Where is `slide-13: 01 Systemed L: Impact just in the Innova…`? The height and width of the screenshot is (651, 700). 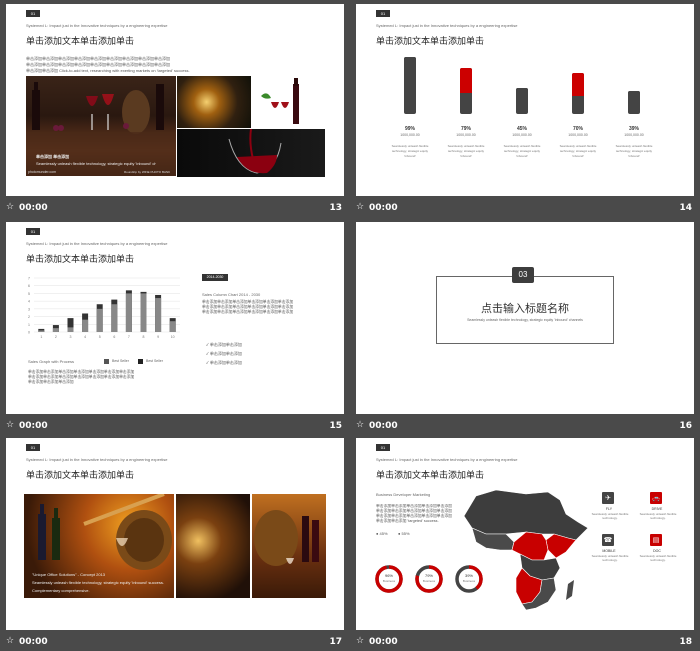
slide-13: 01 Systemed L: Impact just in the Innova… is located at coordinates (175, 100).